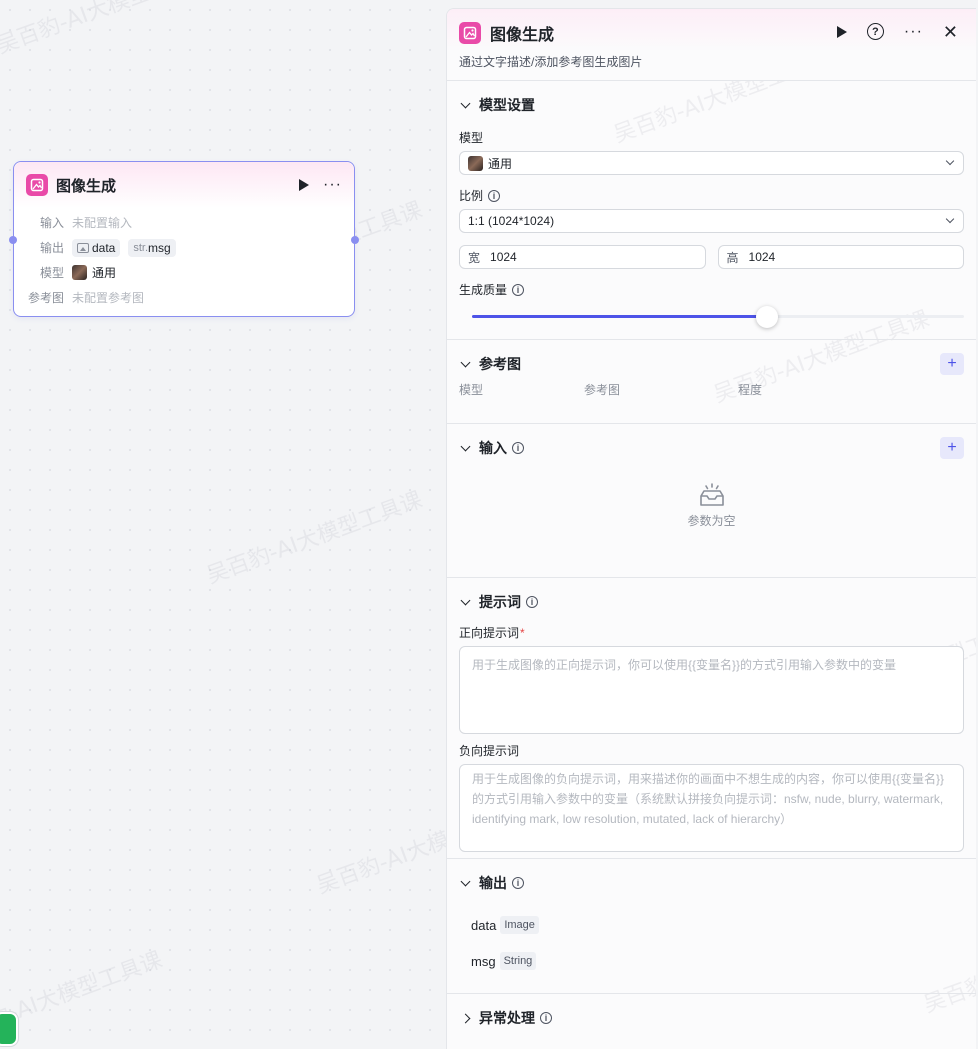  Describe the element at coordinates (9, 1029) in the screenshot. I see `green-widget` at that location.